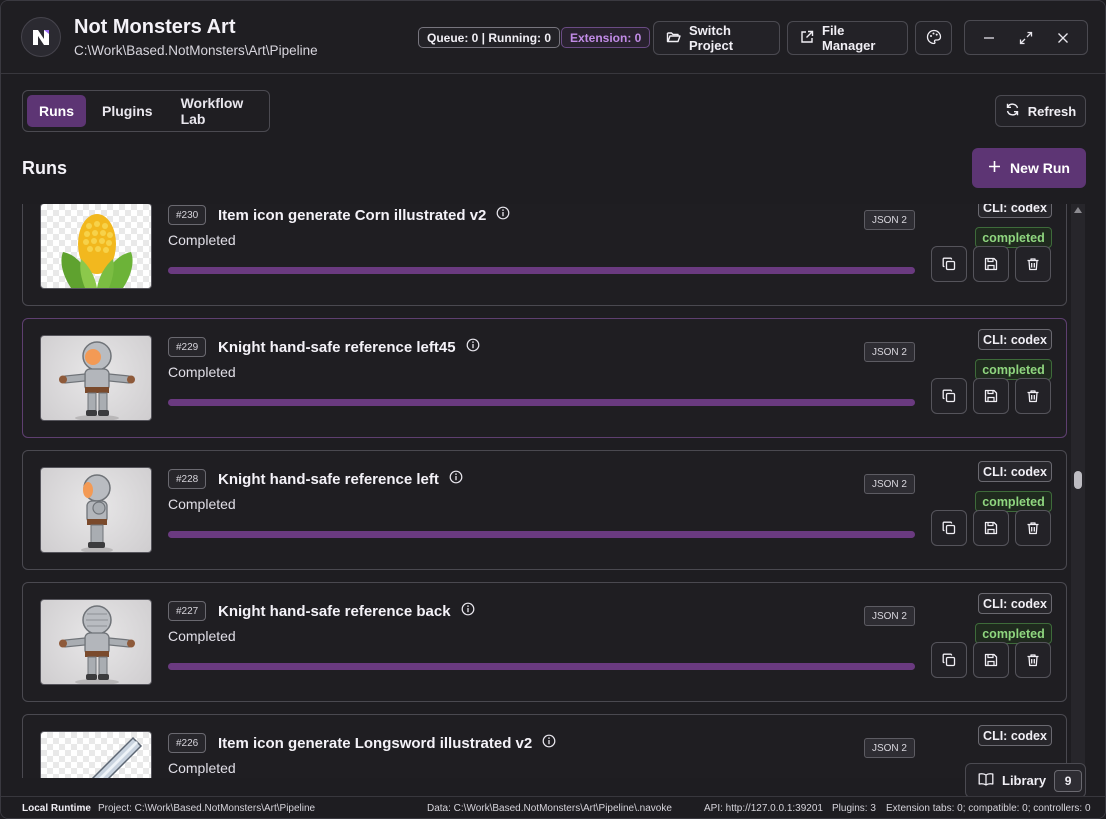 The height and width of the screenshot is (819, 1106). Describe the element at coordinates (711, 38) in the screenshot. I see `switch-project-label: Switch Project` at that location.